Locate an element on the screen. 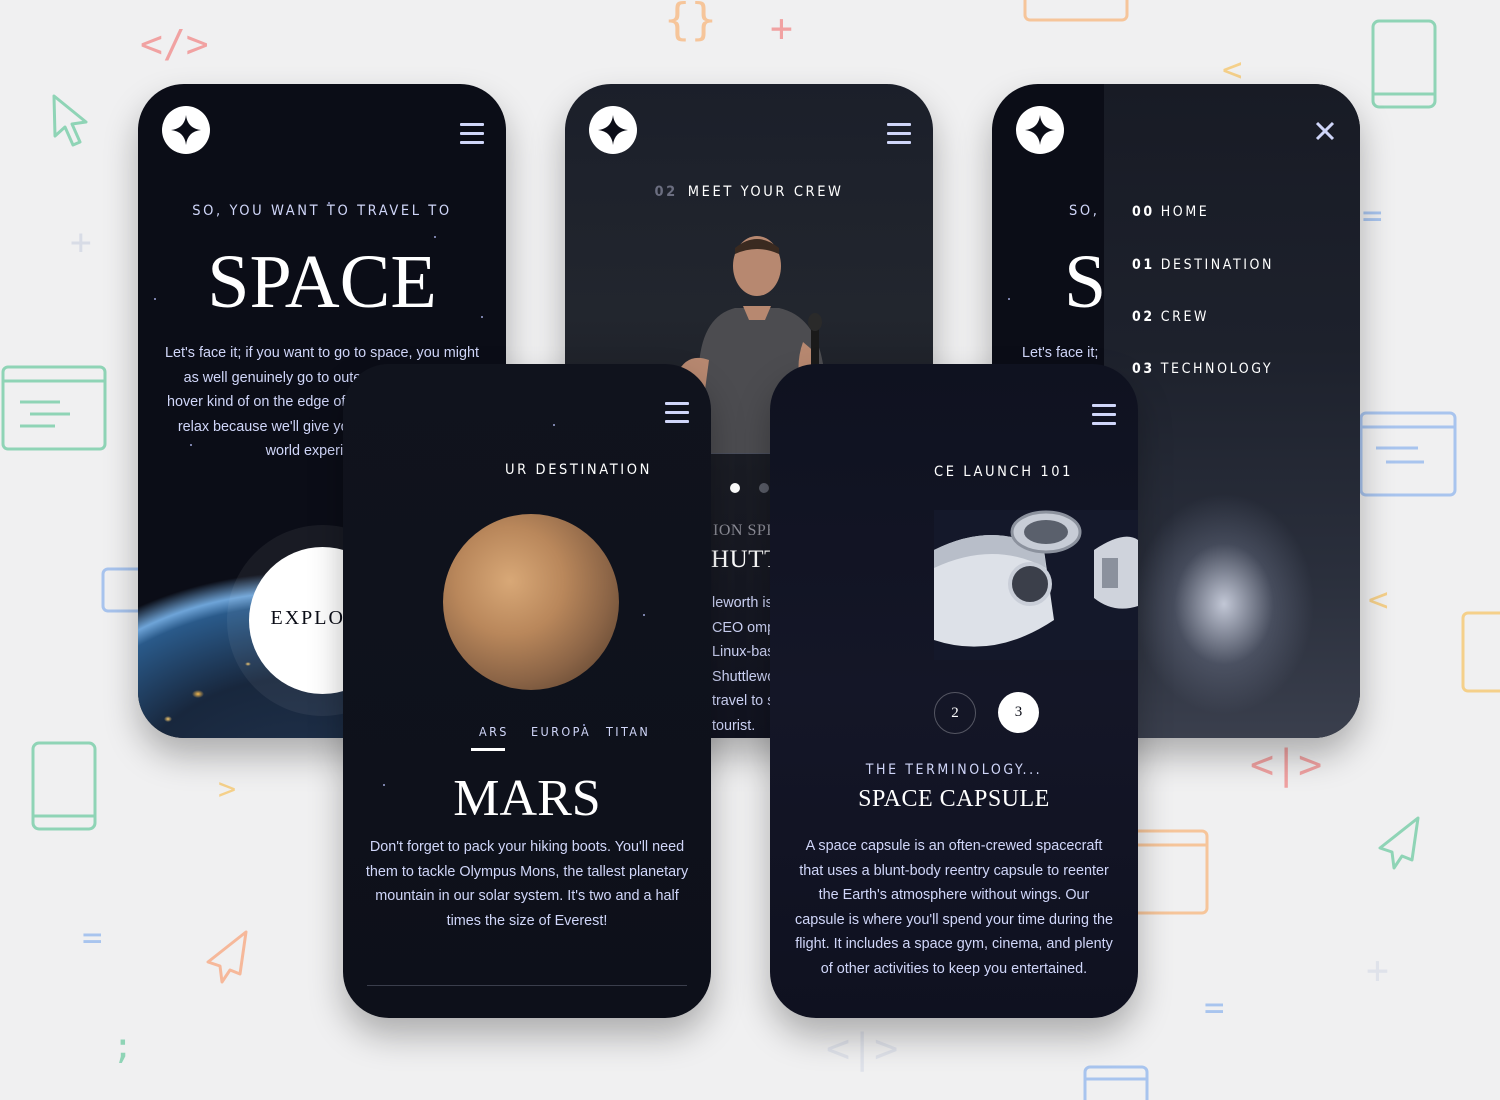 Image resolution: width=1500 pixels, height=1100 pixels. nav-drawer: 00 HOME 01 DESTINATION 02 CREW 03 TECHNOLOGY is located at coordinates (1232, 411).